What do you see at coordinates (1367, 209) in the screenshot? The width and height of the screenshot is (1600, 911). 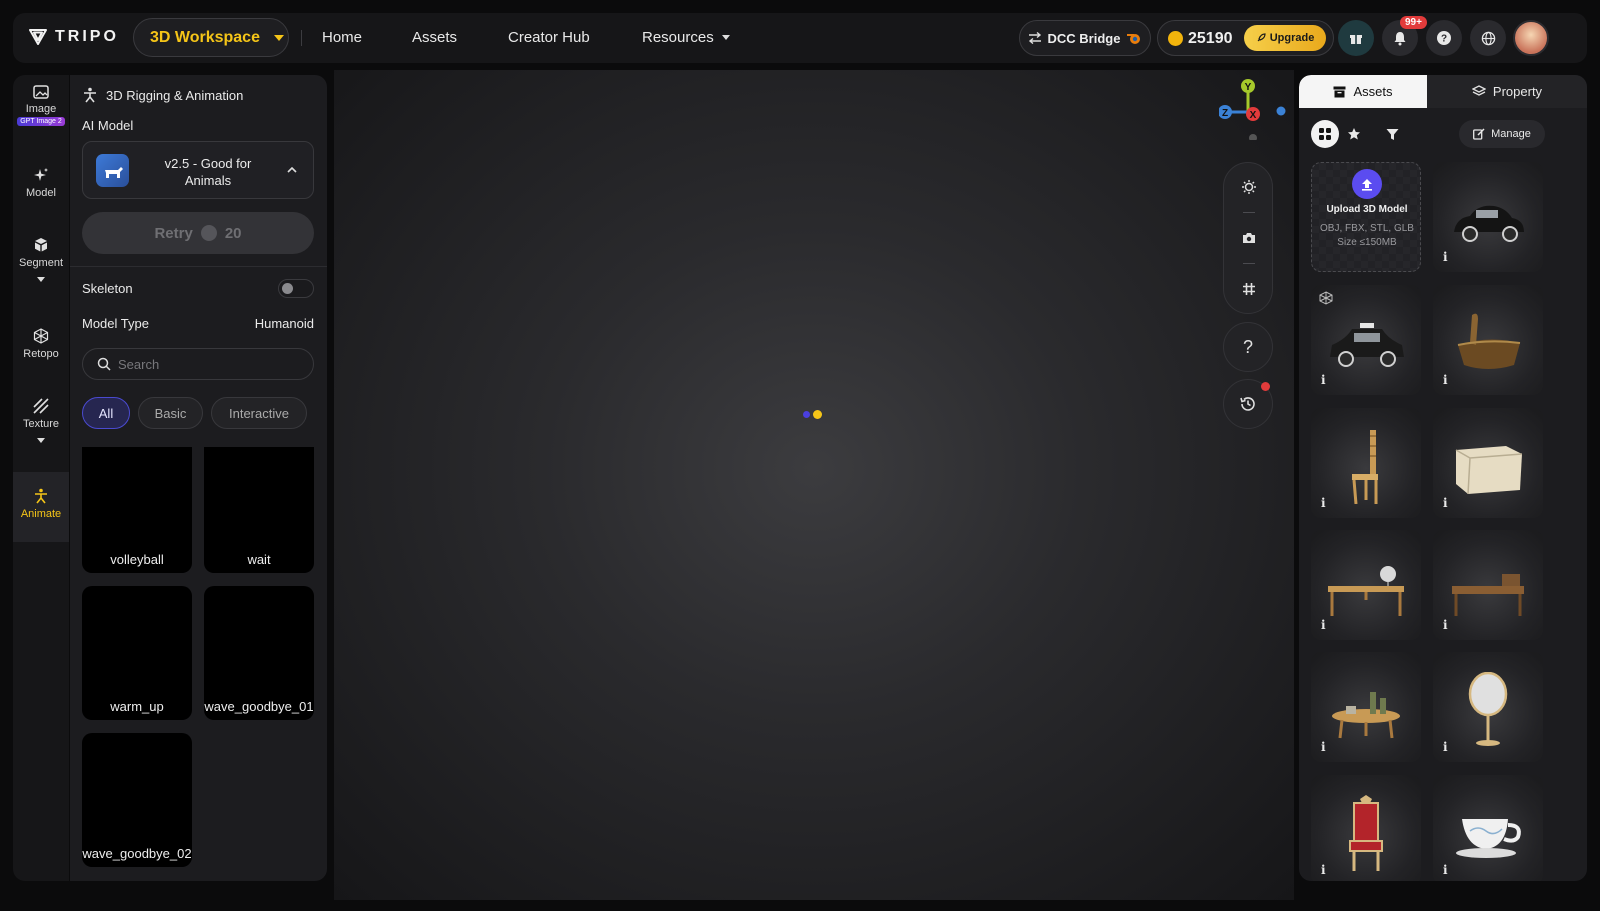 I see `upload-title: Upload 3D Model` at bounding box center [1367, 209].